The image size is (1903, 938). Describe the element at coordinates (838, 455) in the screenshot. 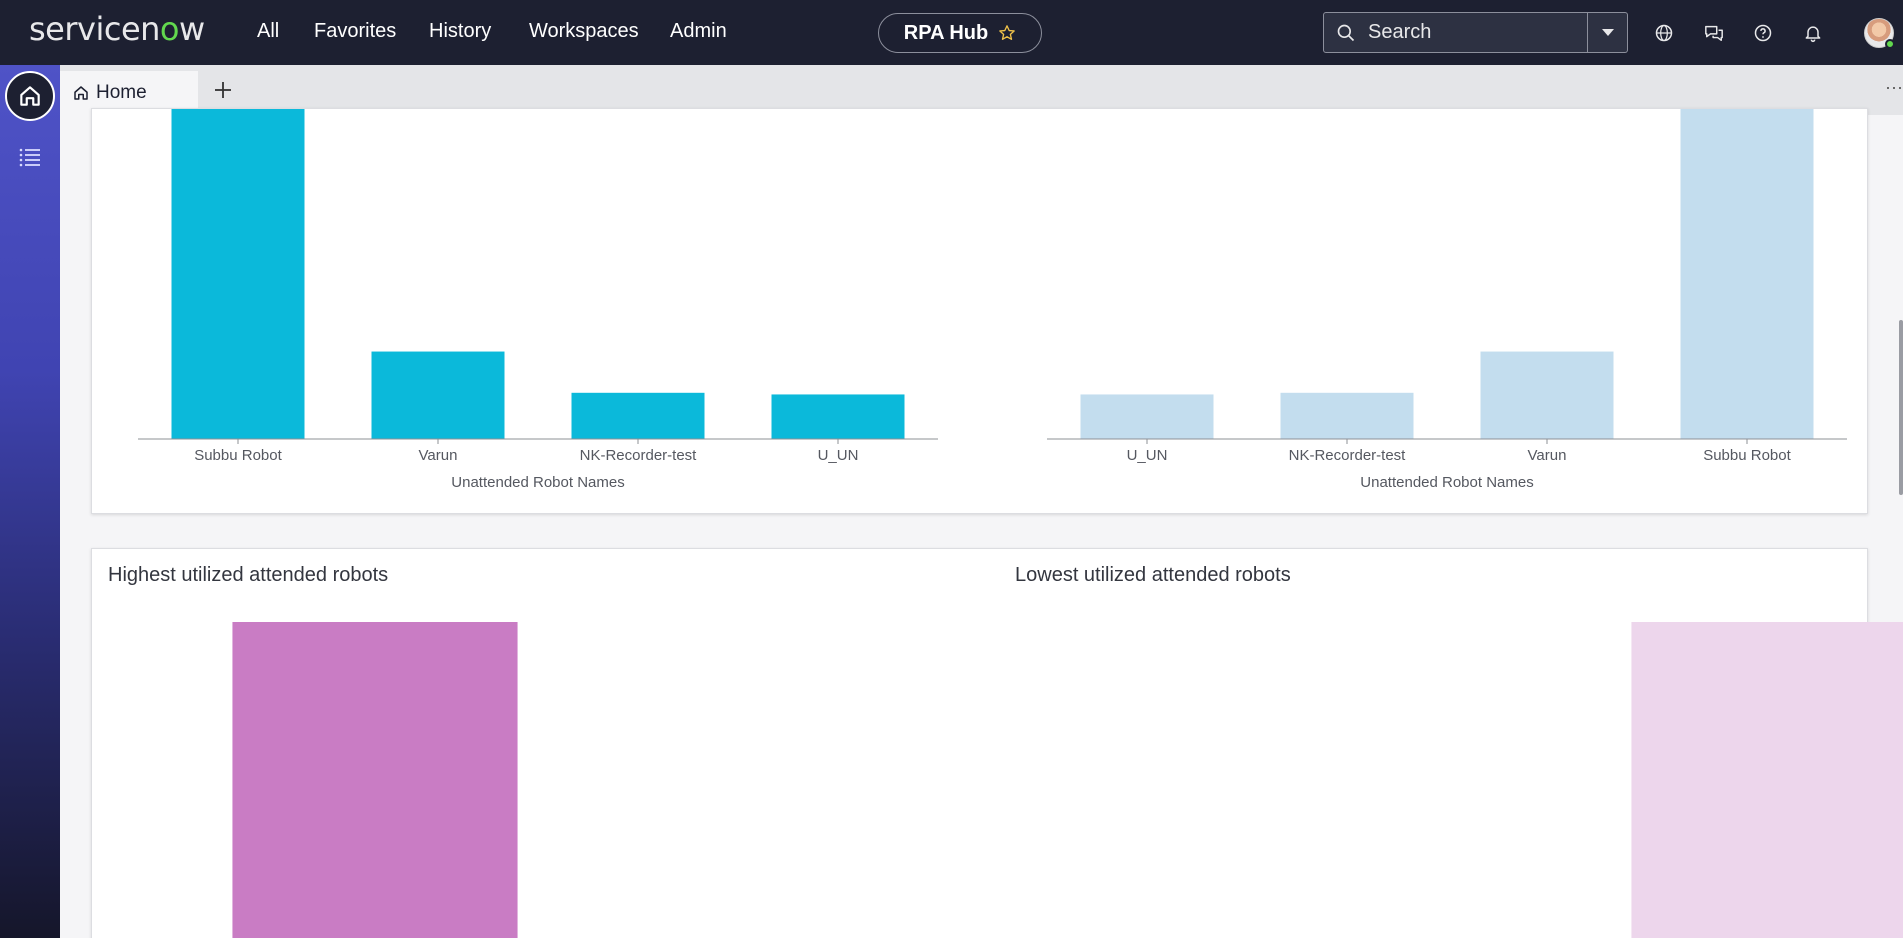

I see `unattended-highest-tick-label-u-un: U_UN` at that location.